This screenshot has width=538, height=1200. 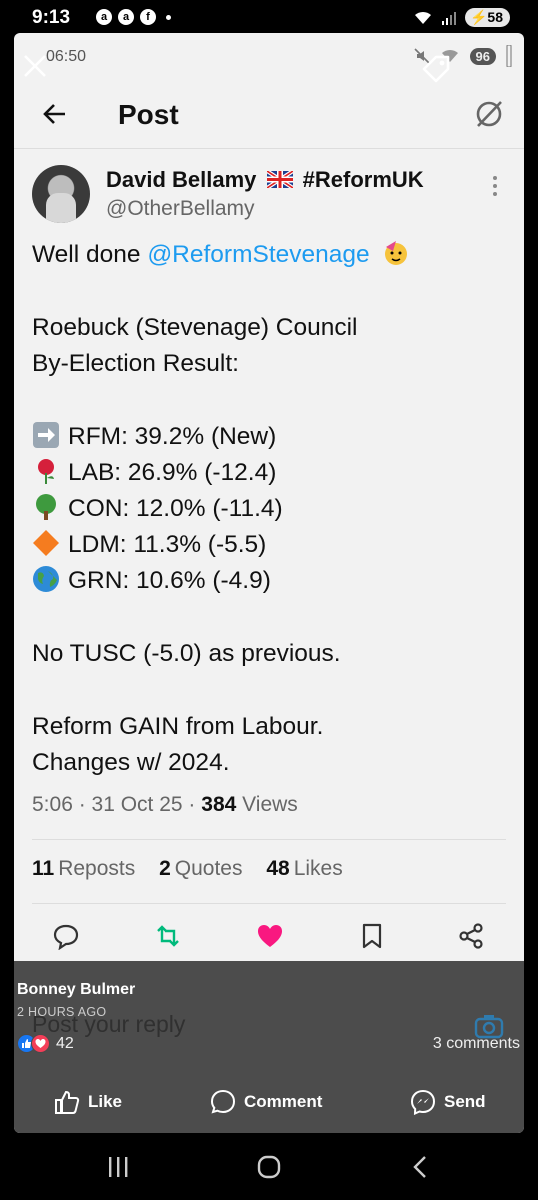 What do you see at coordinates (265, 180) in the screenshot?
I see `author-name: David Bellamy #ReformUK` at bounding box center [265, 180].